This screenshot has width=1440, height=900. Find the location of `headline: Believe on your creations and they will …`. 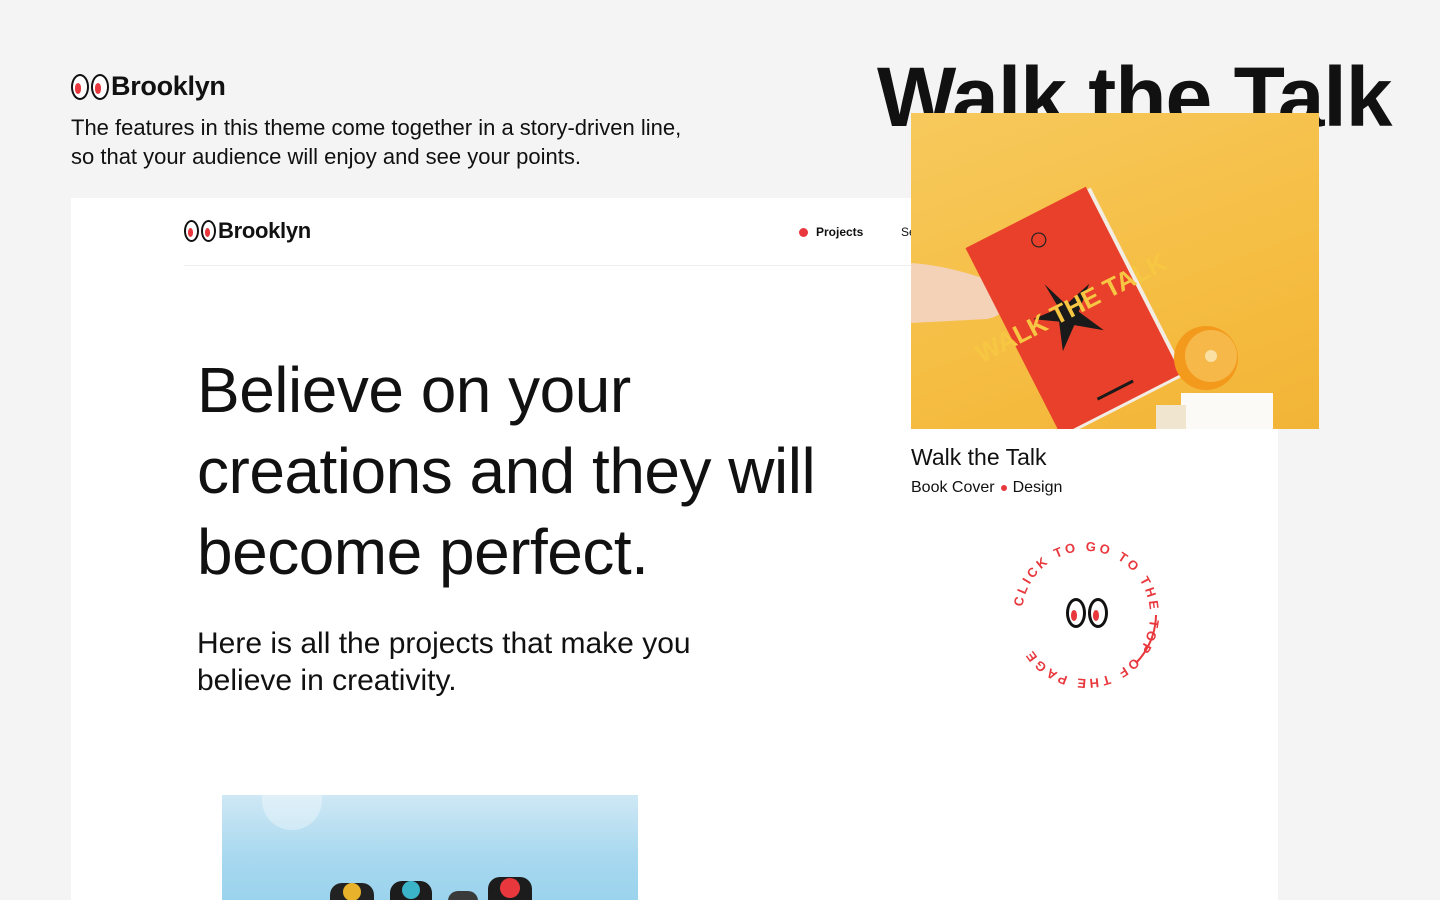

headline: Believe on your creations and they will … is located at coordinates (567, 471).